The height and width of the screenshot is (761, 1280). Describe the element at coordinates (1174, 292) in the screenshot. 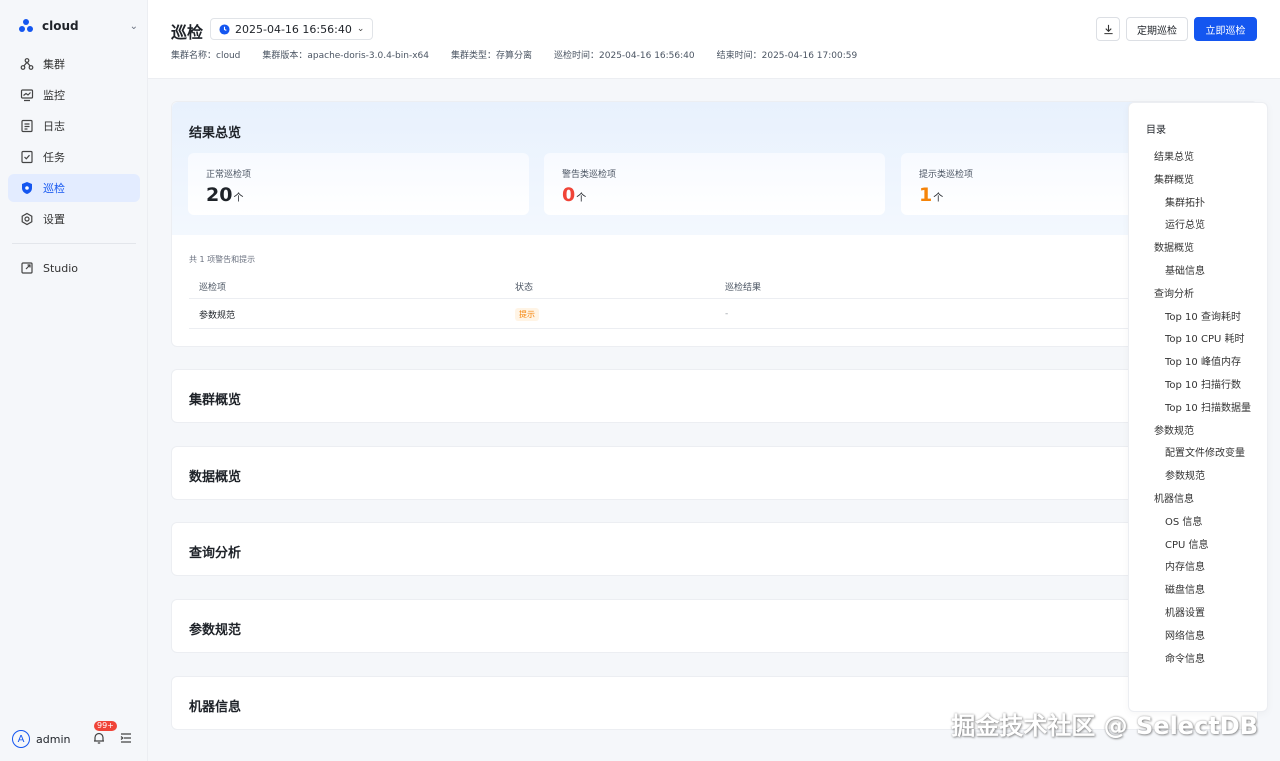

I see `toc-item: 查询分析` at that location.